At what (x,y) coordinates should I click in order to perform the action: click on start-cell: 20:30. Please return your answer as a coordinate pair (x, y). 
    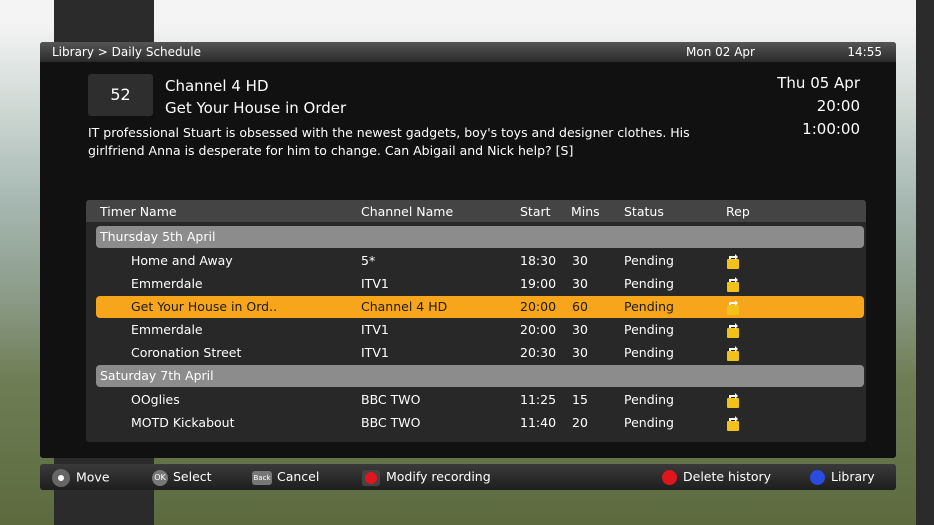
    Looking at the image, I should click on (538, 352).